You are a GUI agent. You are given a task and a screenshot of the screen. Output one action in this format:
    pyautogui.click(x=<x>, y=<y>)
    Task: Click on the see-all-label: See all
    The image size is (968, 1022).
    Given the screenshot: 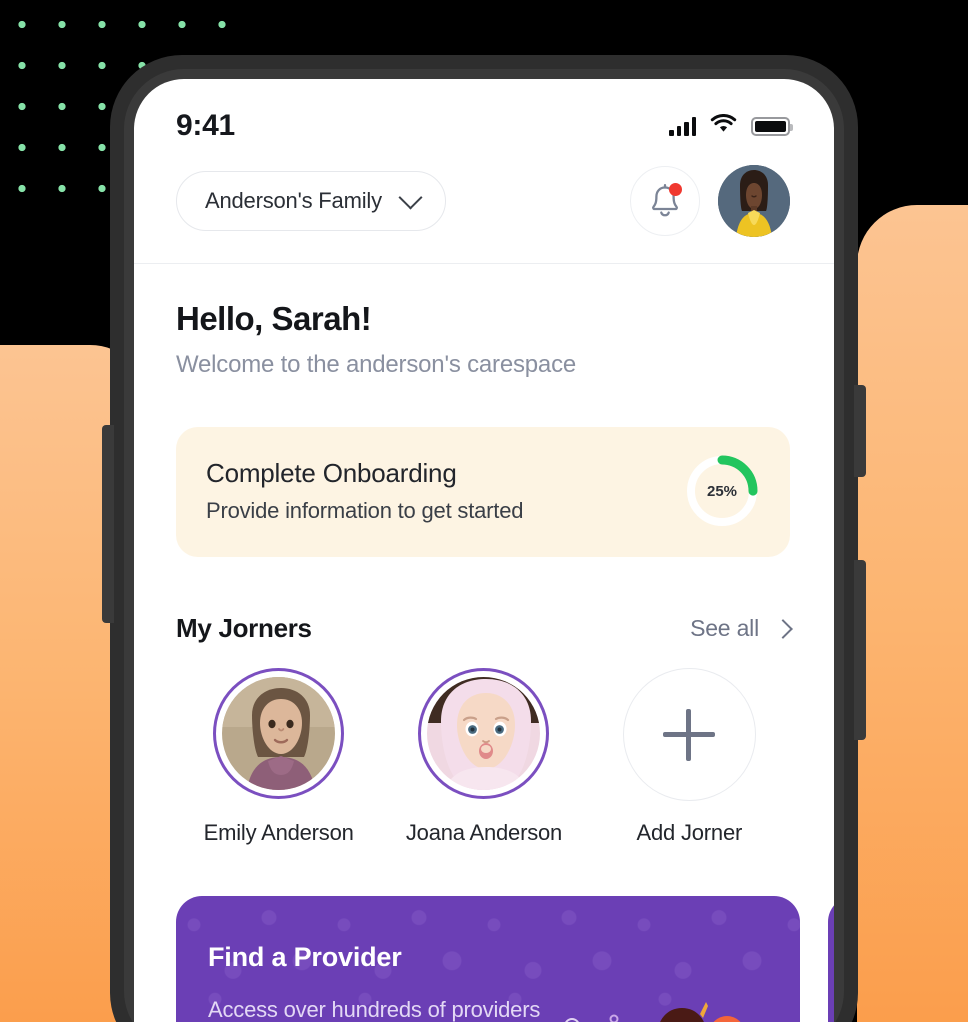 What is the action you would take?
    pyautogui.click(x=724, y=628)
    